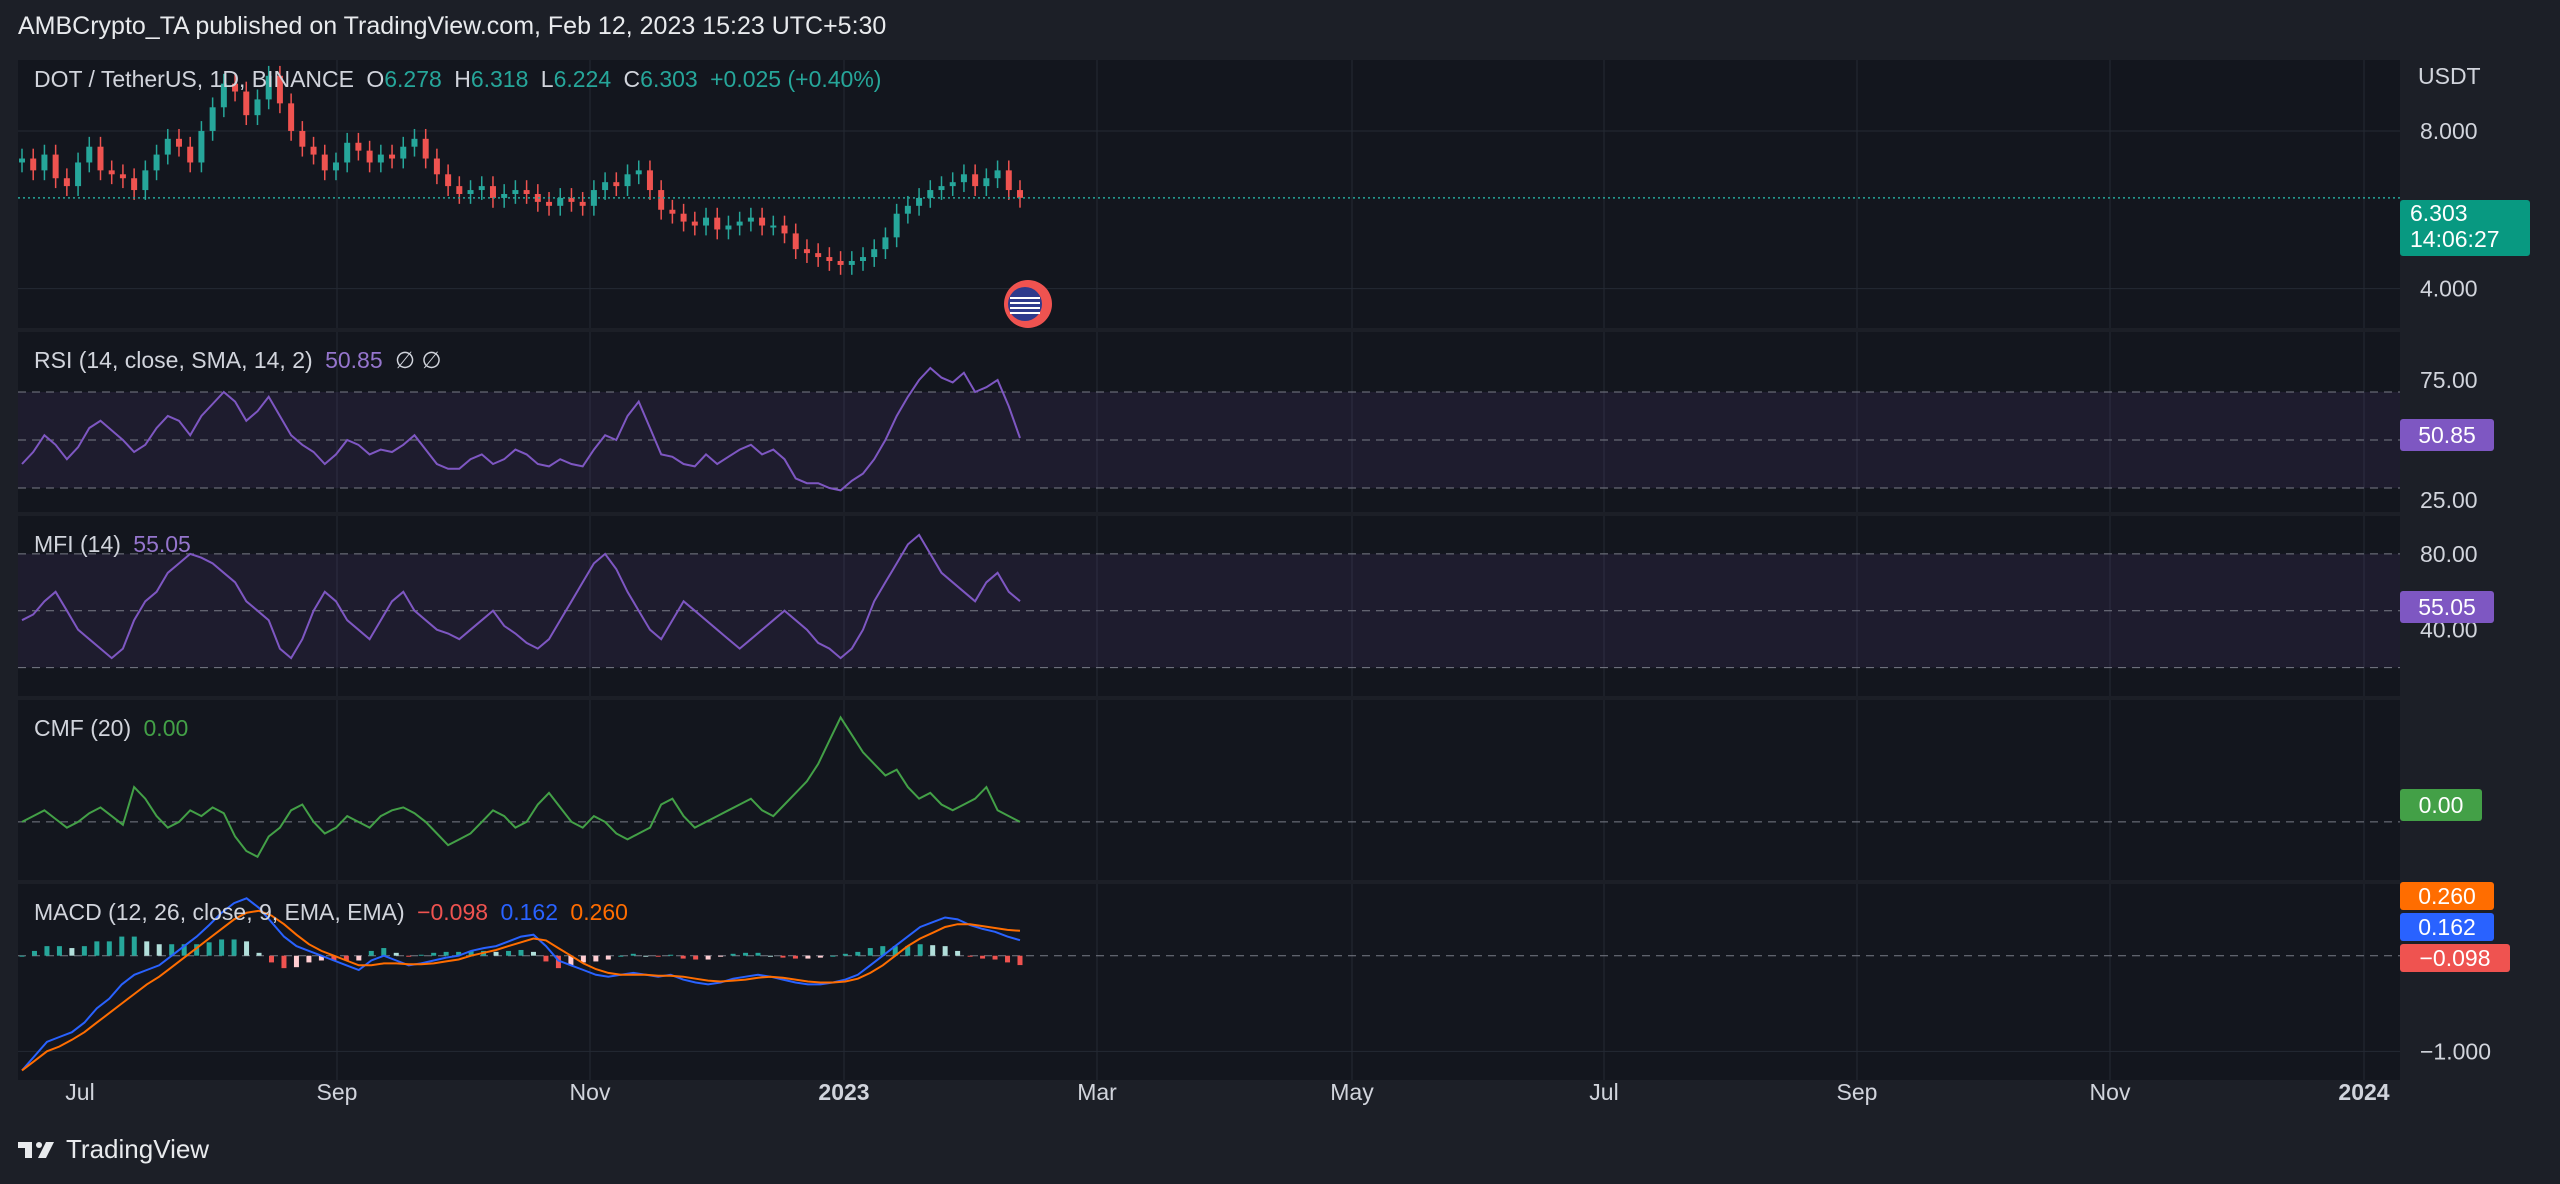  What do you see at coordinates (2449, 500) in the screenshot?
I see `rsi-tick-label: 25.00` at bounding box center [2449, 500].